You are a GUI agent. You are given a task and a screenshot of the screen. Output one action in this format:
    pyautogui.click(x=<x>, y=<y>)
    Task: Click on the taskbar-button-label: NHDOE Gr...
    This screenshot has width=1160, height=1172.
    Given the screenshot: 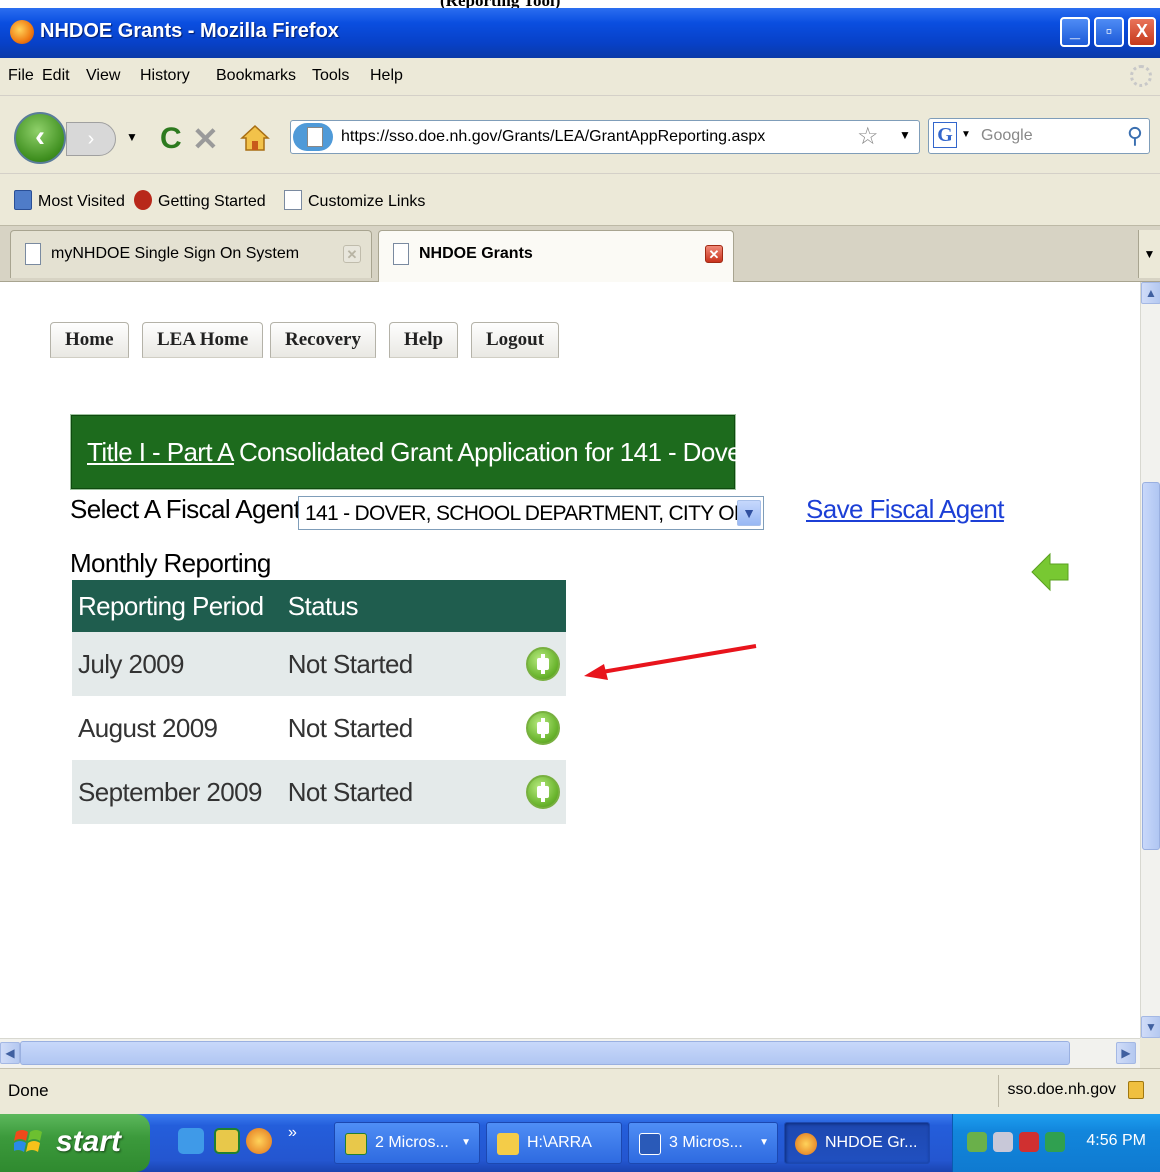 What is the action you would take?
    pyautogui.click(x=871, y=1142)
    